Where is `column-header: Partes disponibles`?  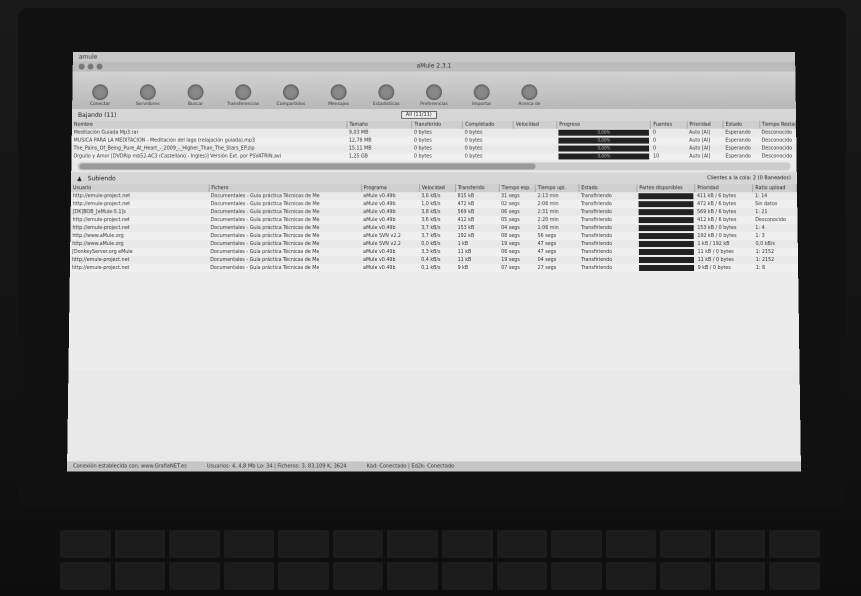
column-header: Partes disponibles is located at coordinates (665, 188).